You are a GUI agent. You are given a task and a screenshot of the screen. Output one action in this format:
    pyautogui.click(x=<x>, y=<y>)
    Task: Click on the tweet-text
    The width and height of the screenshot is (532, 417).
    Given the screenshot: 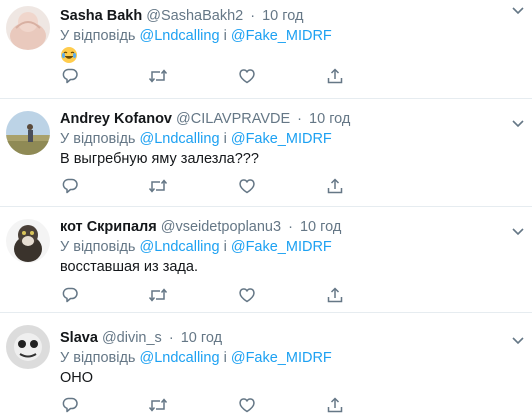 What is the action you would take?
    pyautogui.click(x=296, y=56)
    